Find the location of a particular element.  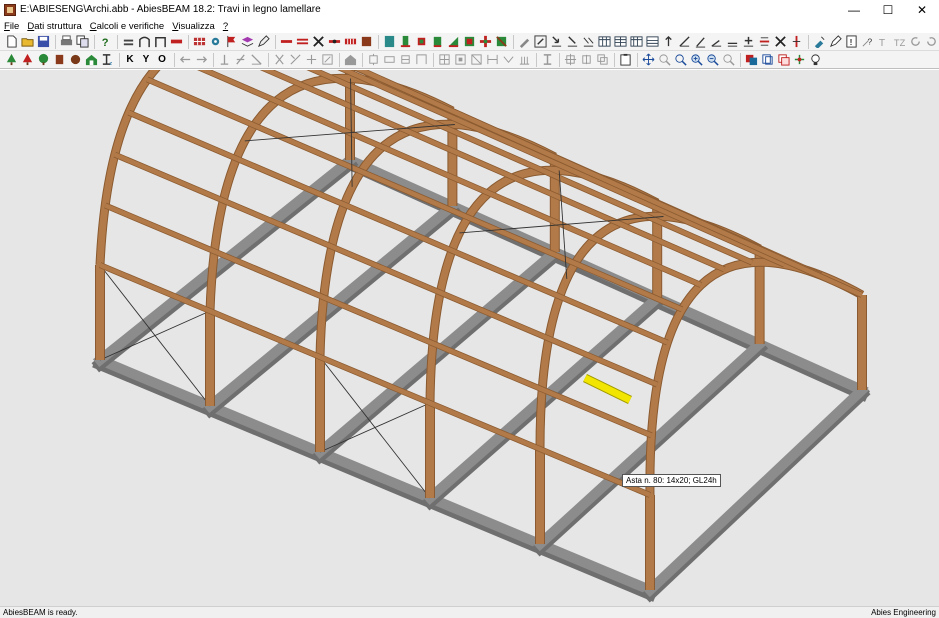

block-icon is located at coordinates (366, 42).